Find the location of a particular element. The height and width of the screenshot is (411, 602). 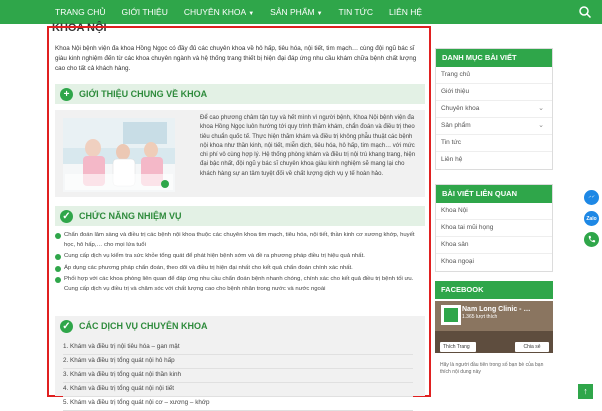

section-title: GIỚI THIỆU CHUNG VỀ KHOA is located at coordinates (143, 94).